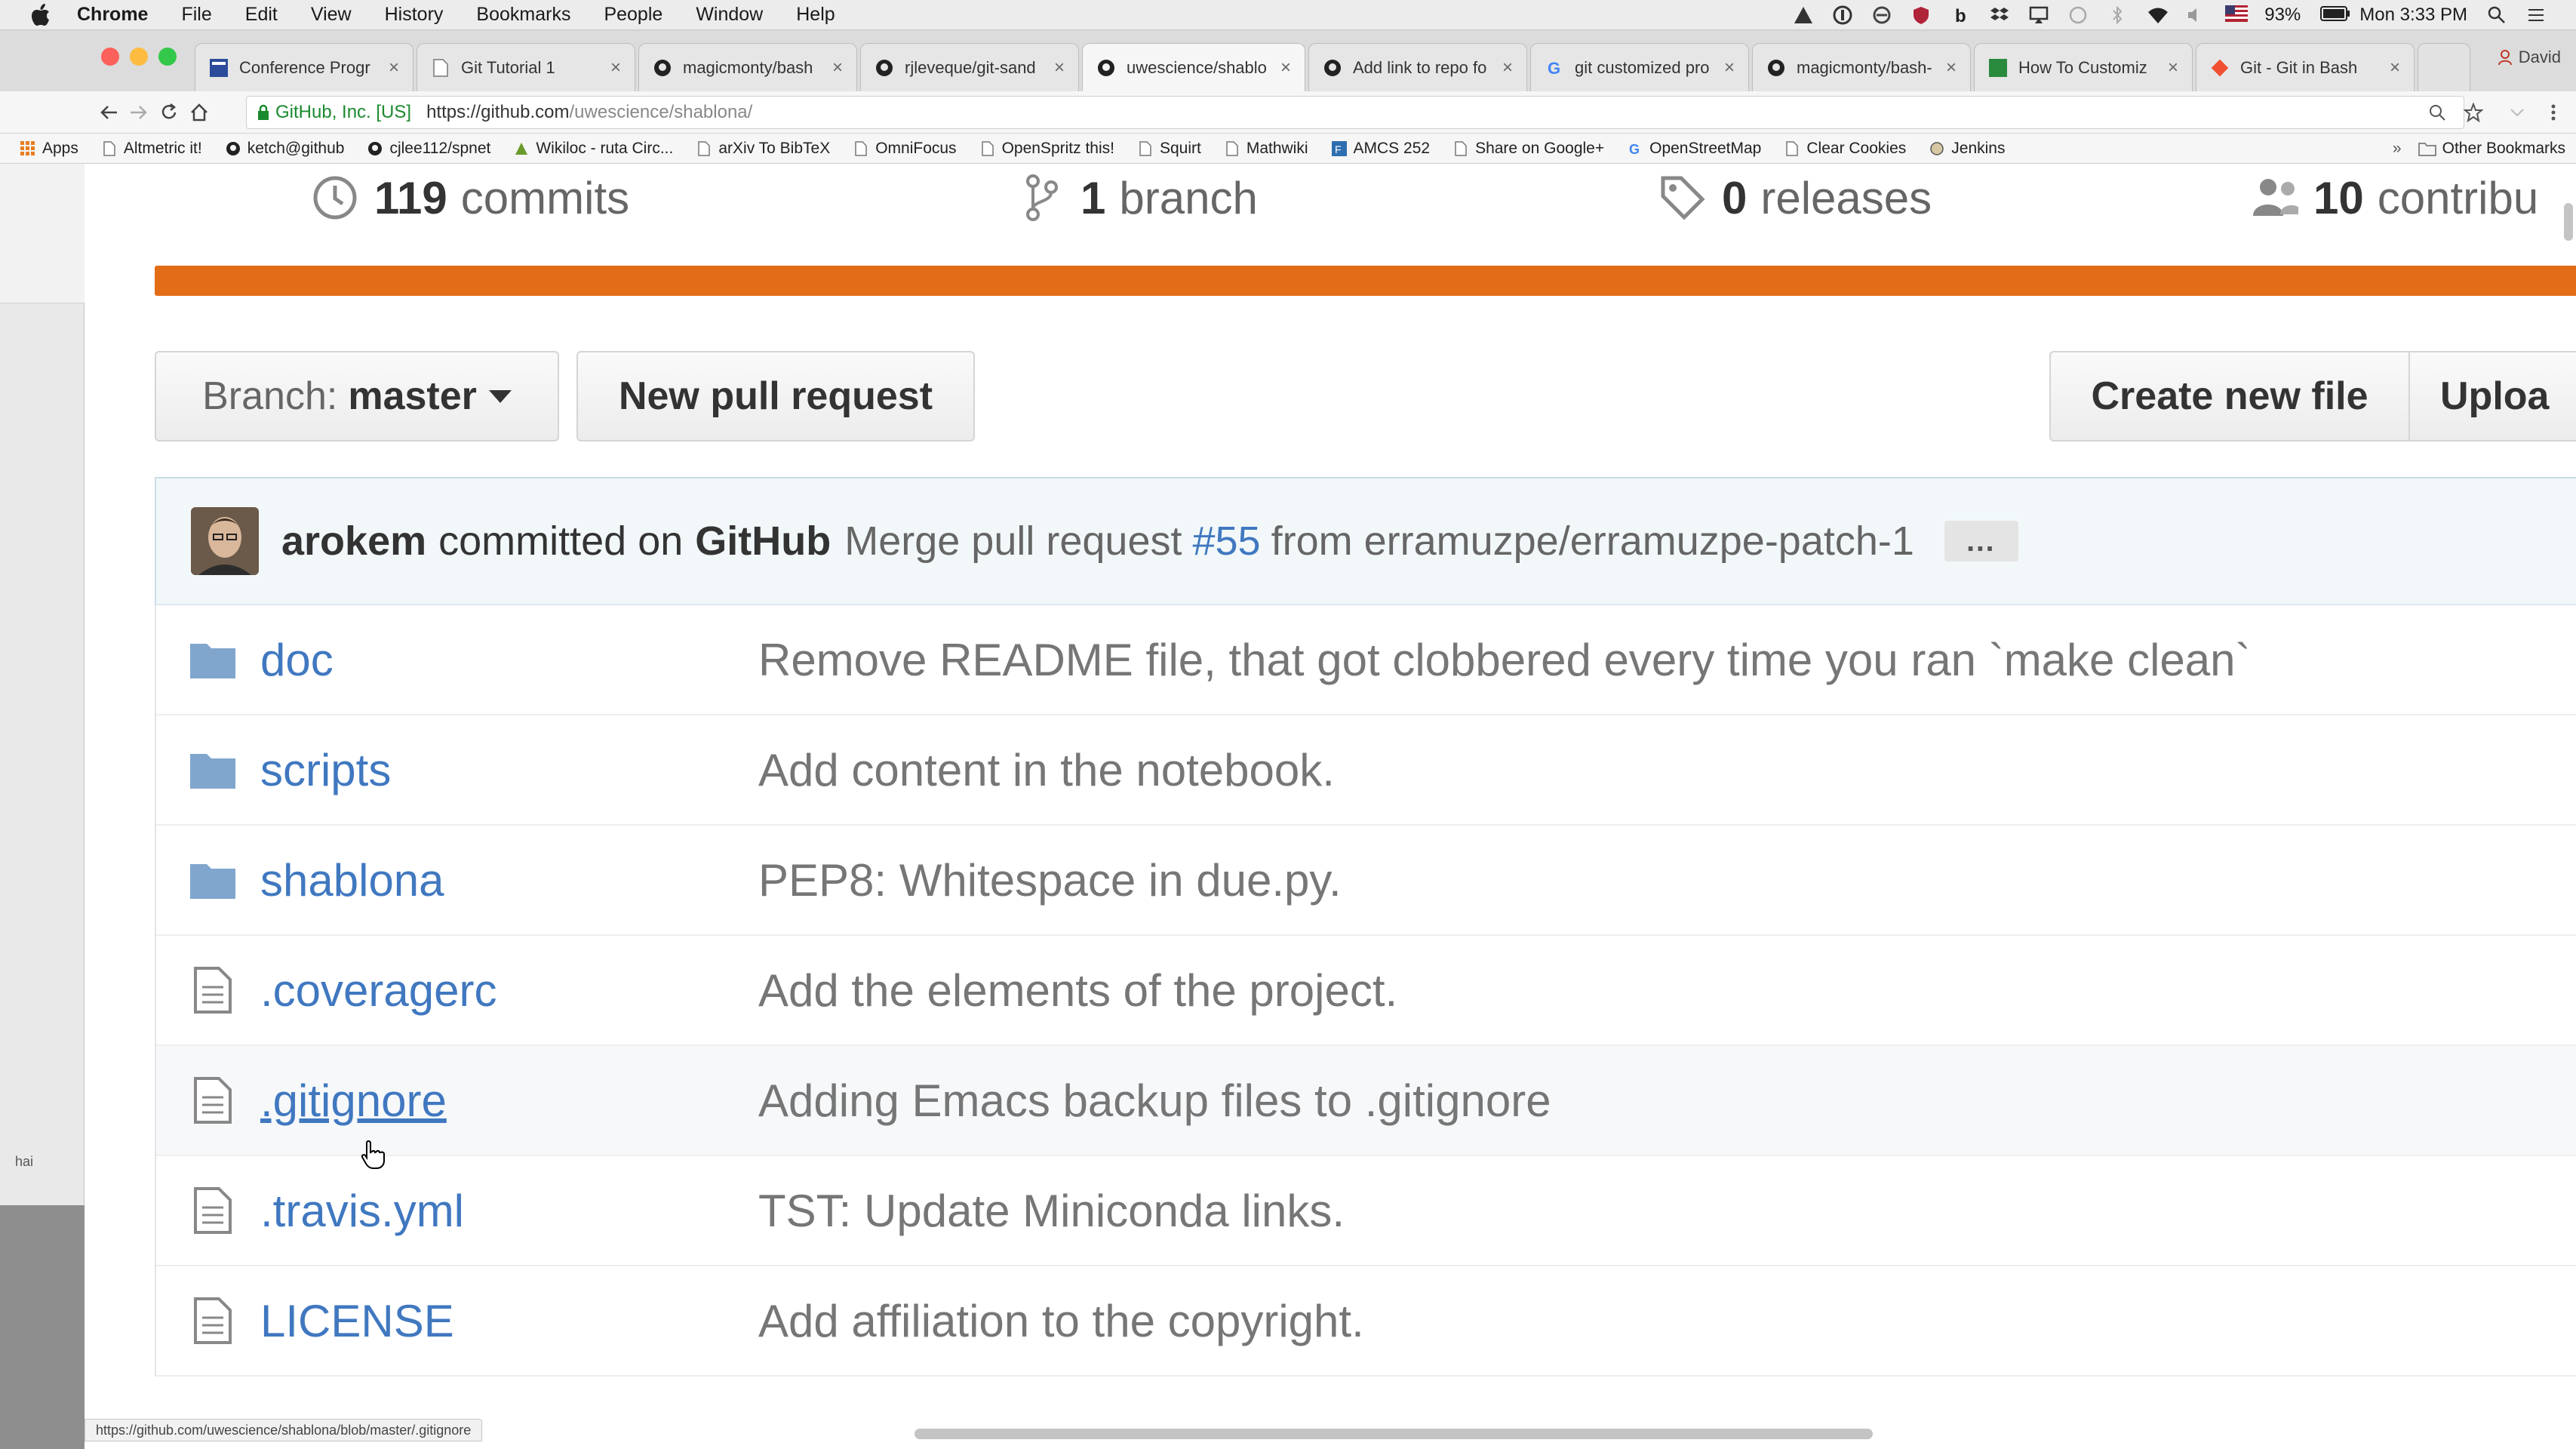  I want to click on tab-rjleveque-git-sandbox: rjleveque/git-sand ×, so click(969, 67).